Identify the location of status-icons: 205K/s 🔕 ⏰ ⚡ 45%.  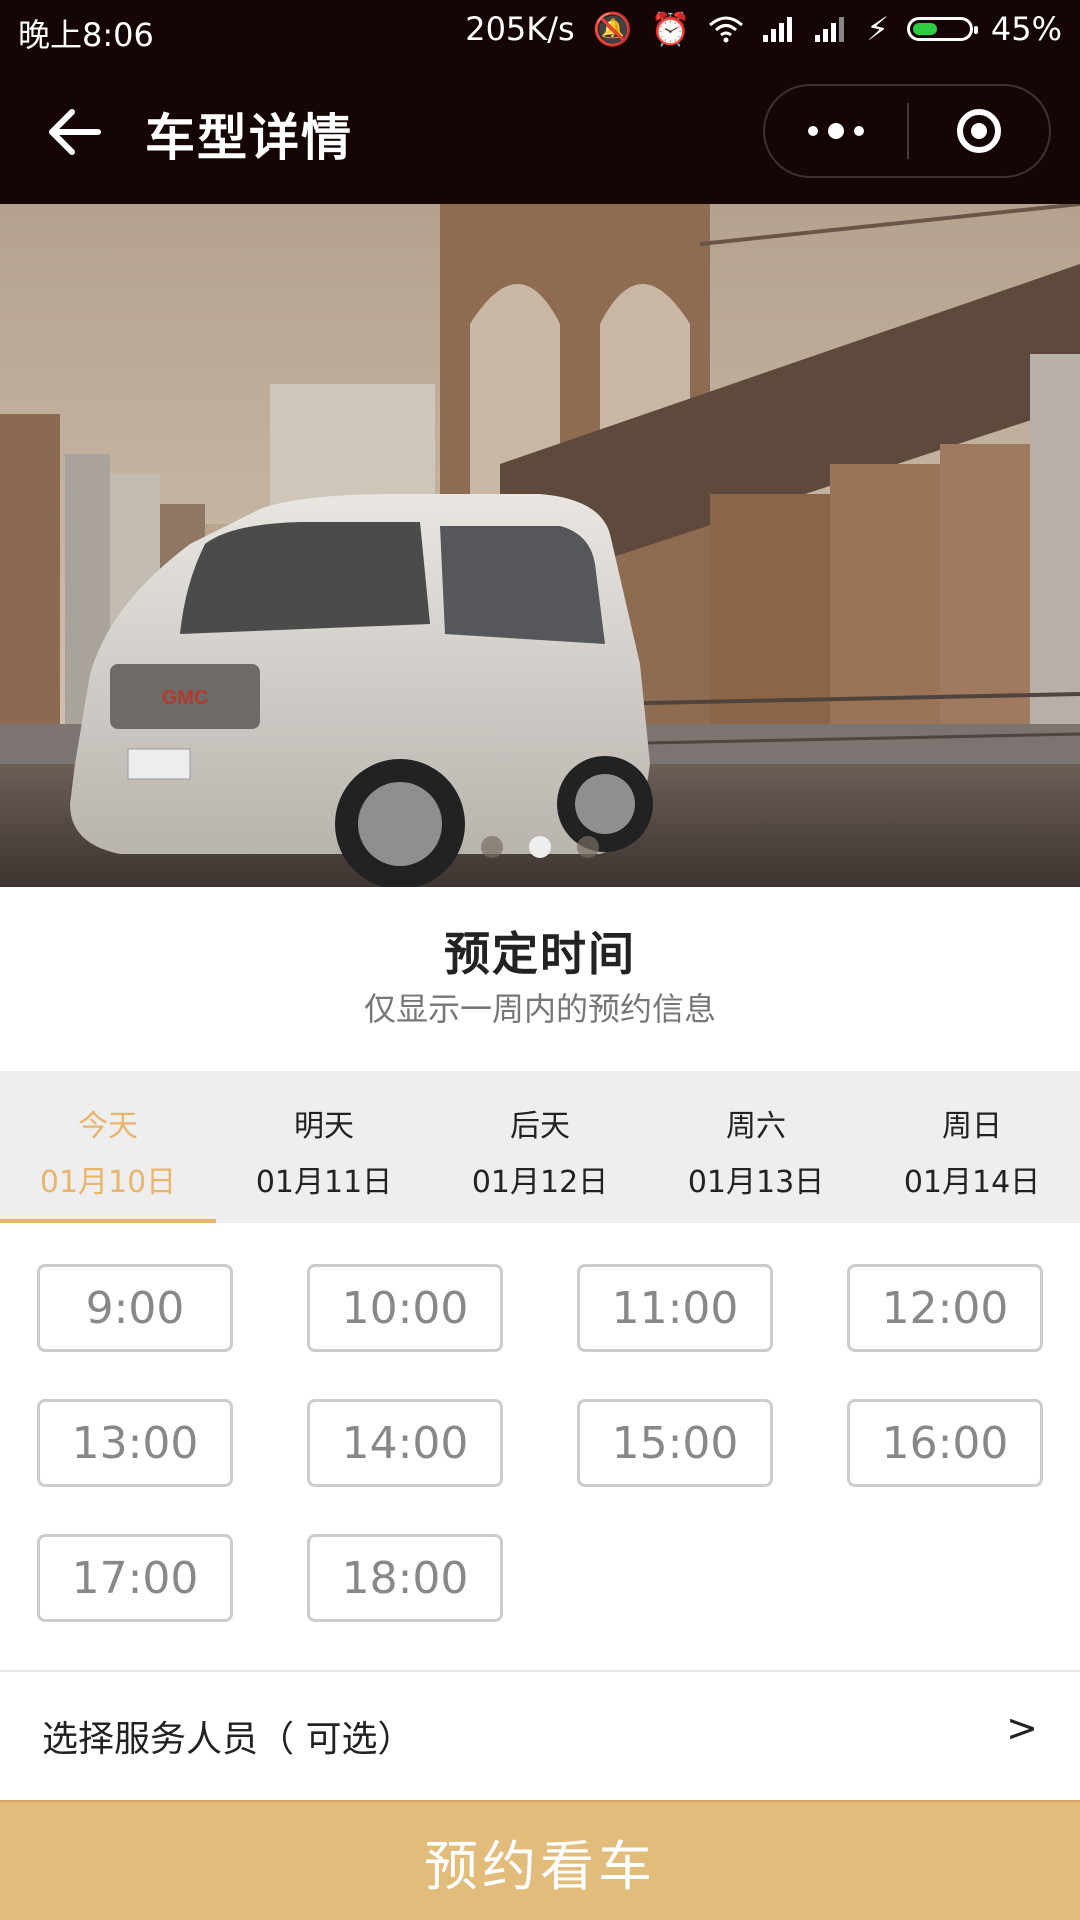
(763, 29).